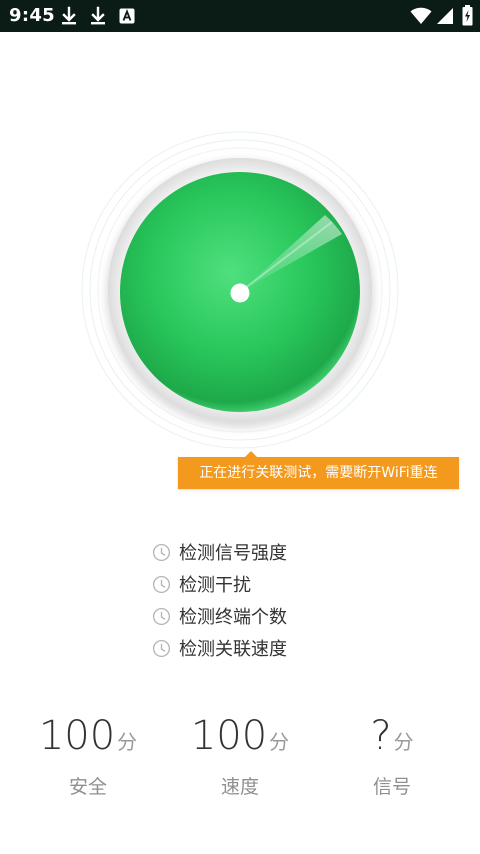 The height and width of the screenshot is (854, 480). I want to click on status-time: 9:45, so click(32, 15).